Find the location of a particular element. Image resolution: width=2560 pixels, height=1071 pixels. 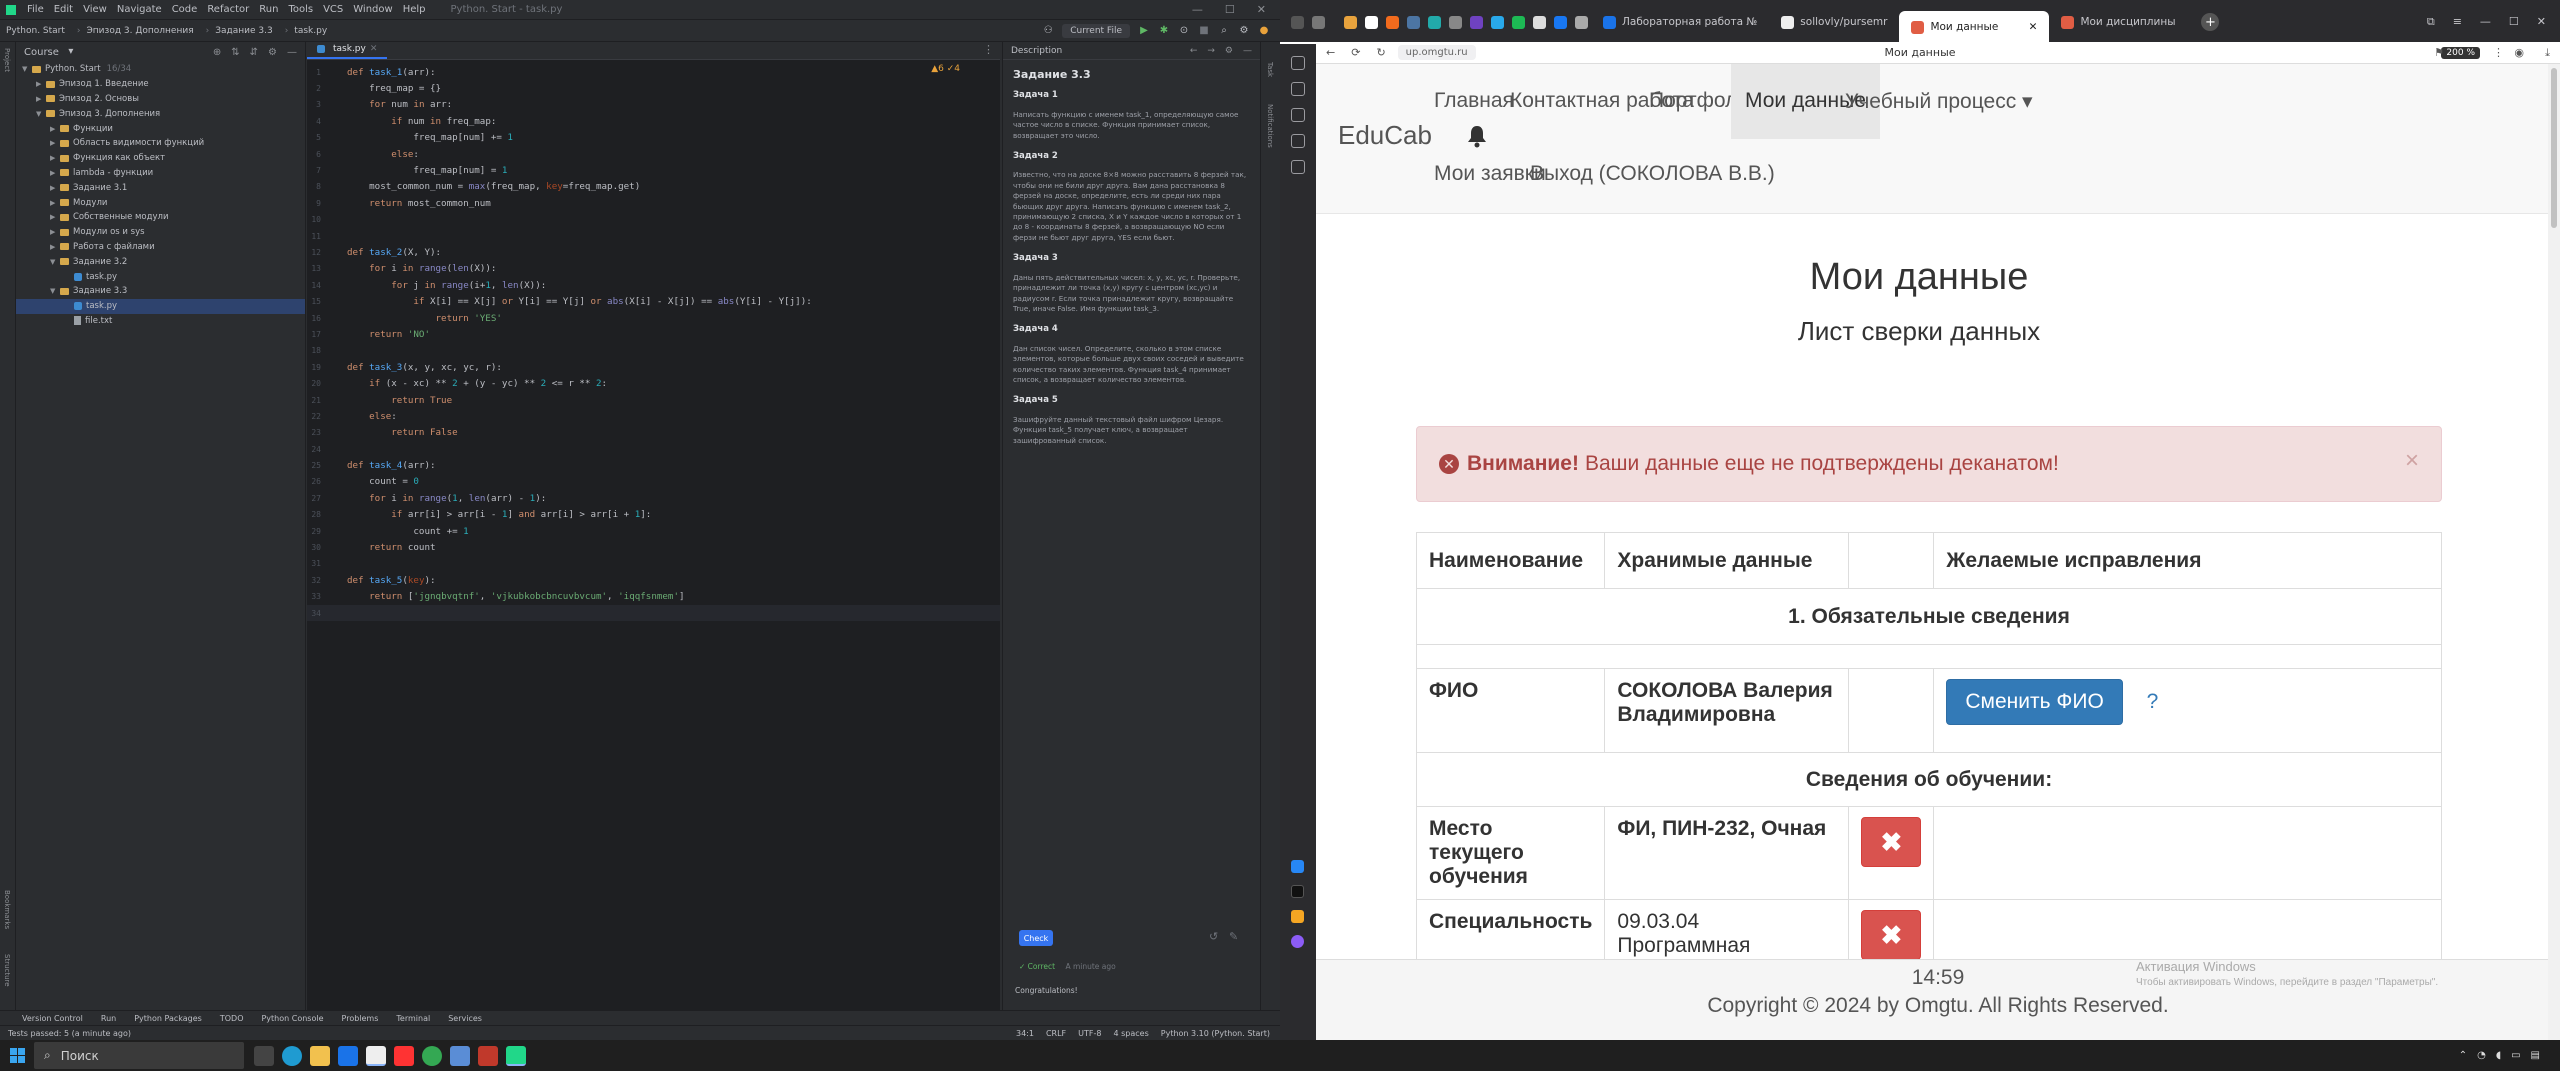

run-icon: ▶ is located at coordinates (1144, 31).